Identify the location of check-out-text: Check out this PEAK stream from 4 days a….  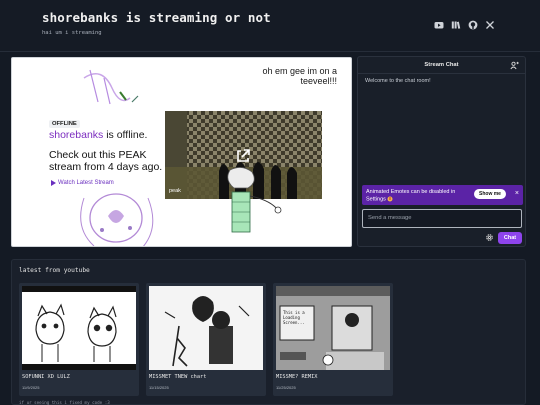
(106, 161).